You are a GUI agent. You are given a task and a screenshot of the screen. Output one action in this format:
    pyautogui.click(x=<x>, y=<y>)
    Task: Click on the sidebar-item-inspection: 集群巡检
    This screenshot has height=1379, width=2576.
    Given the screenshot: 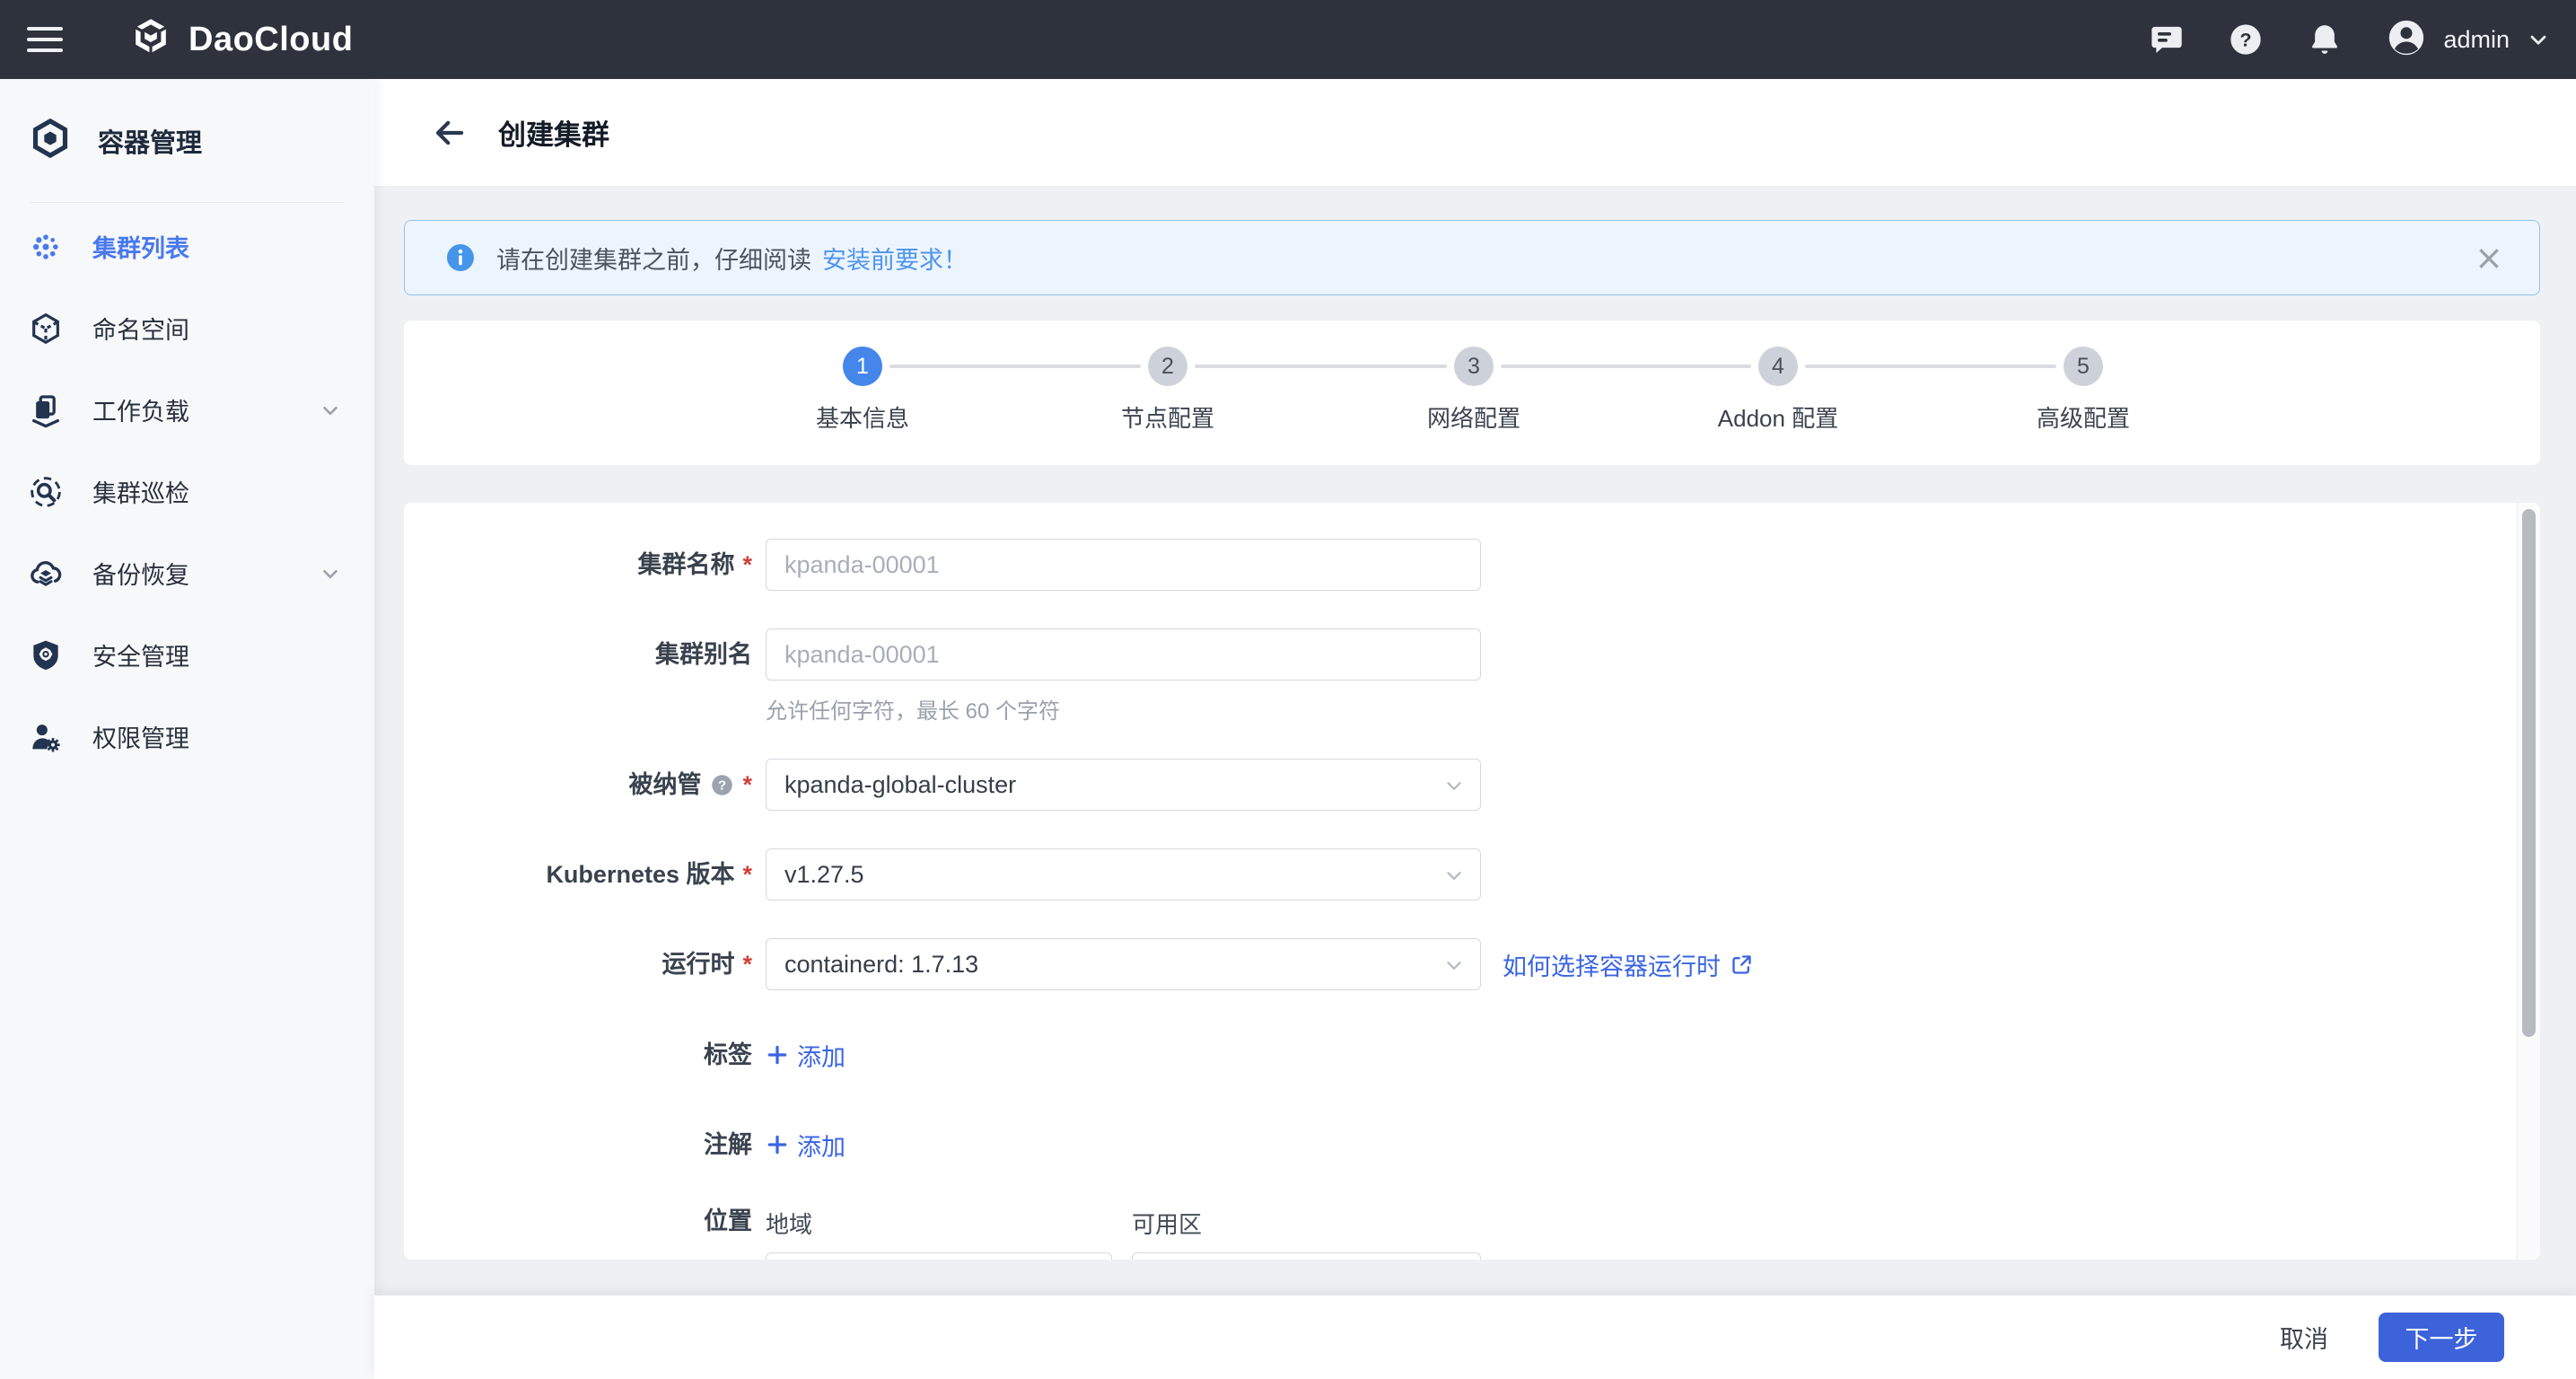 What is the action you would take?
    pyautogui.click(x=187, y=491)
    